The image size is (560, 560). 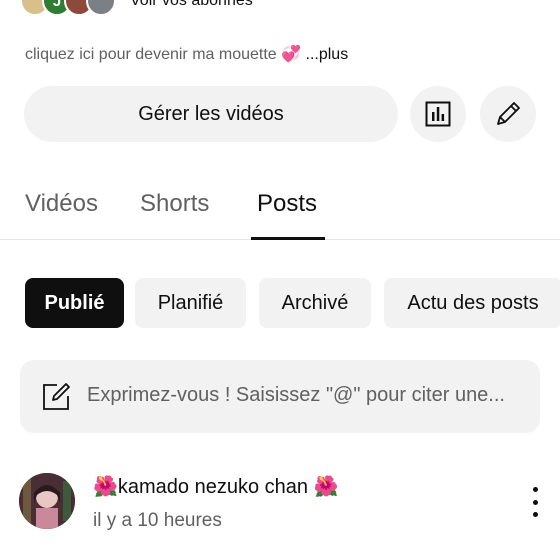 I want to click on channel-tabs: Vidéos Shorts Posts, so click(x=280, y=210).